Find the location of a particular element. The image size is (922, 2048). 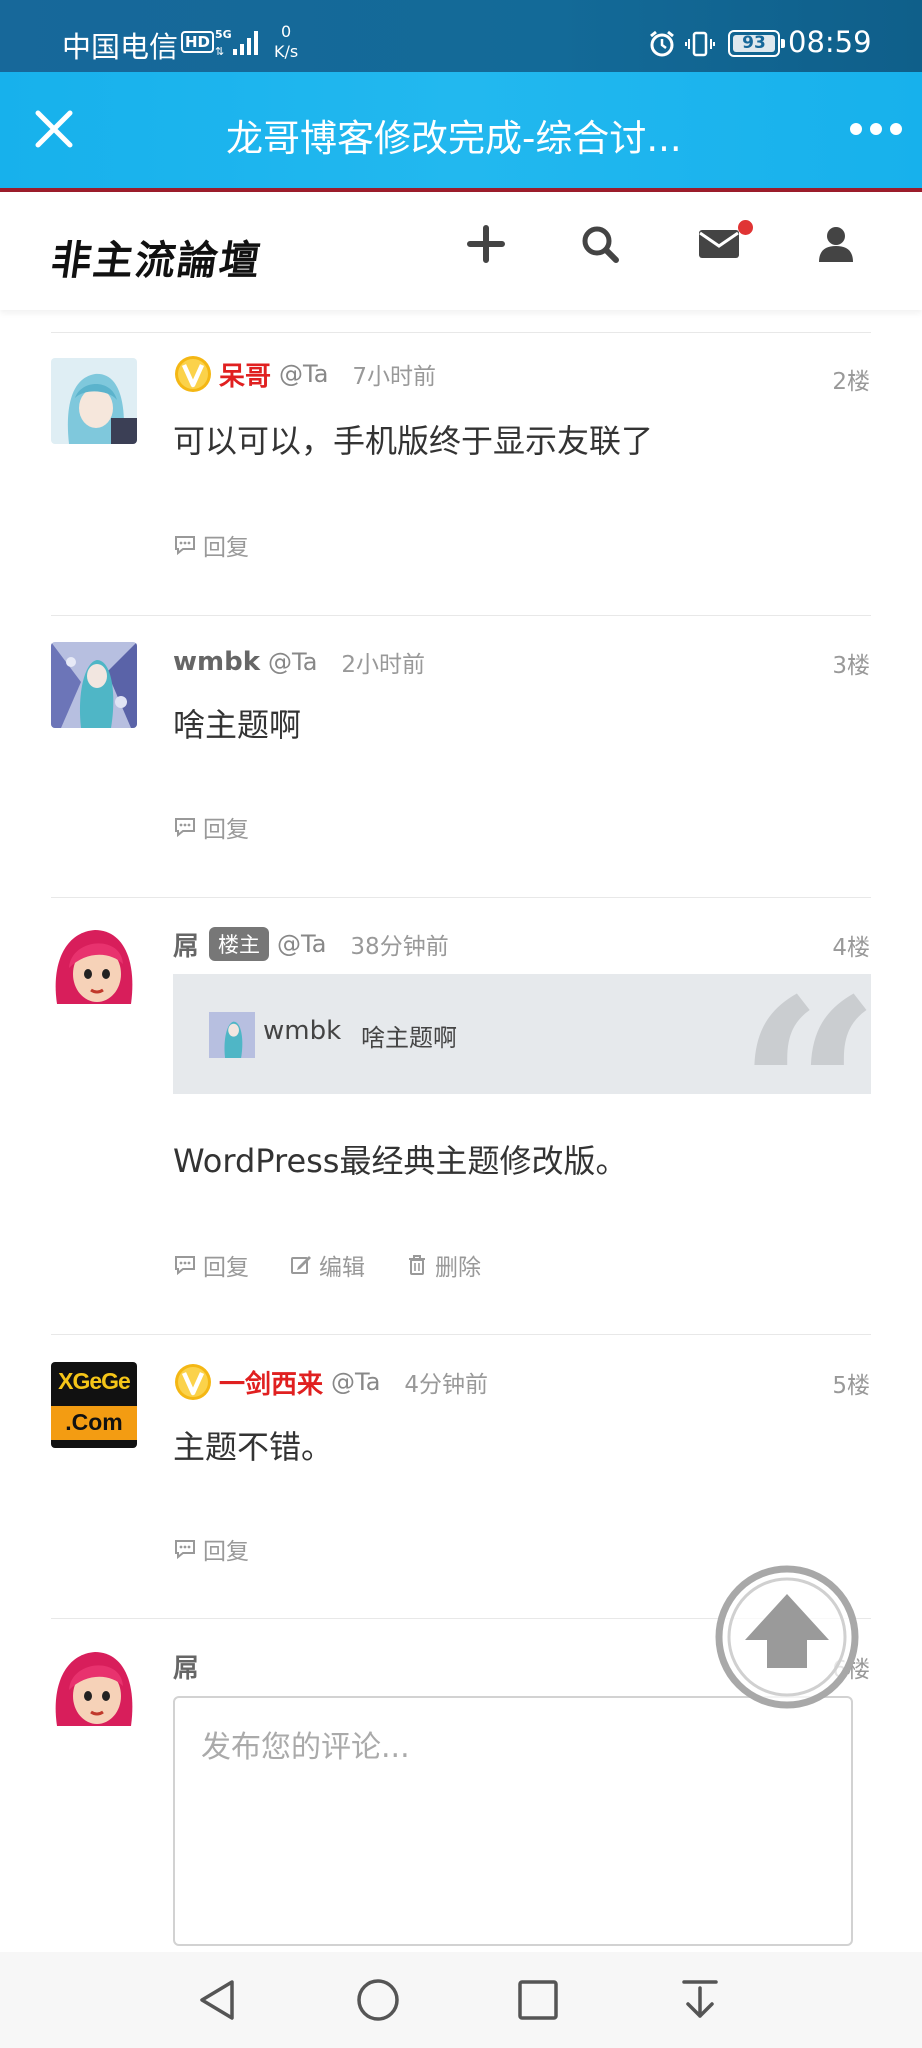

hd-badge: HD is located at coordinates (198, 42).